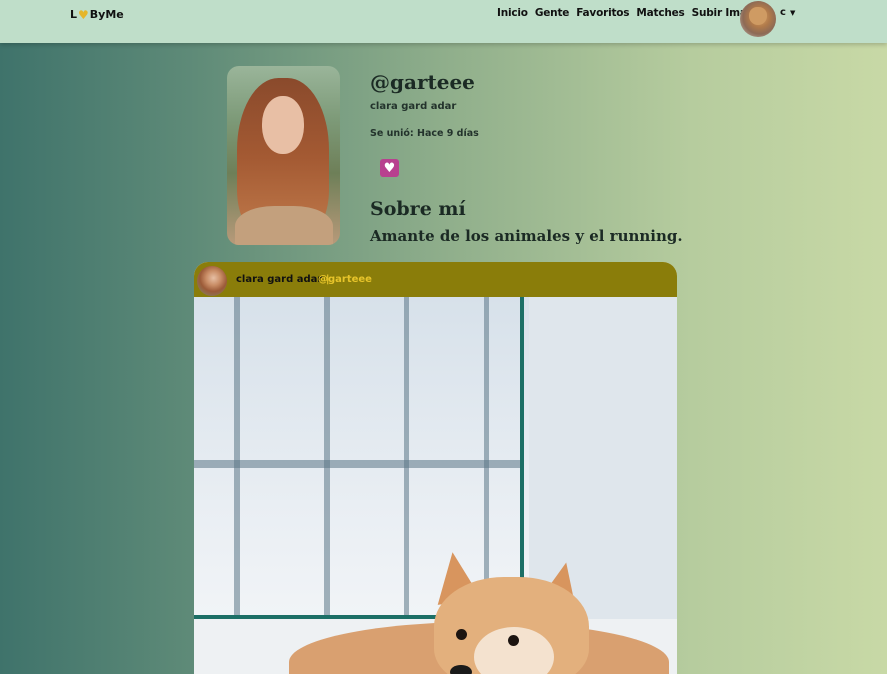 This screenshot has height=674, width=887. I want to click on profile-photo, so click(283, 155).